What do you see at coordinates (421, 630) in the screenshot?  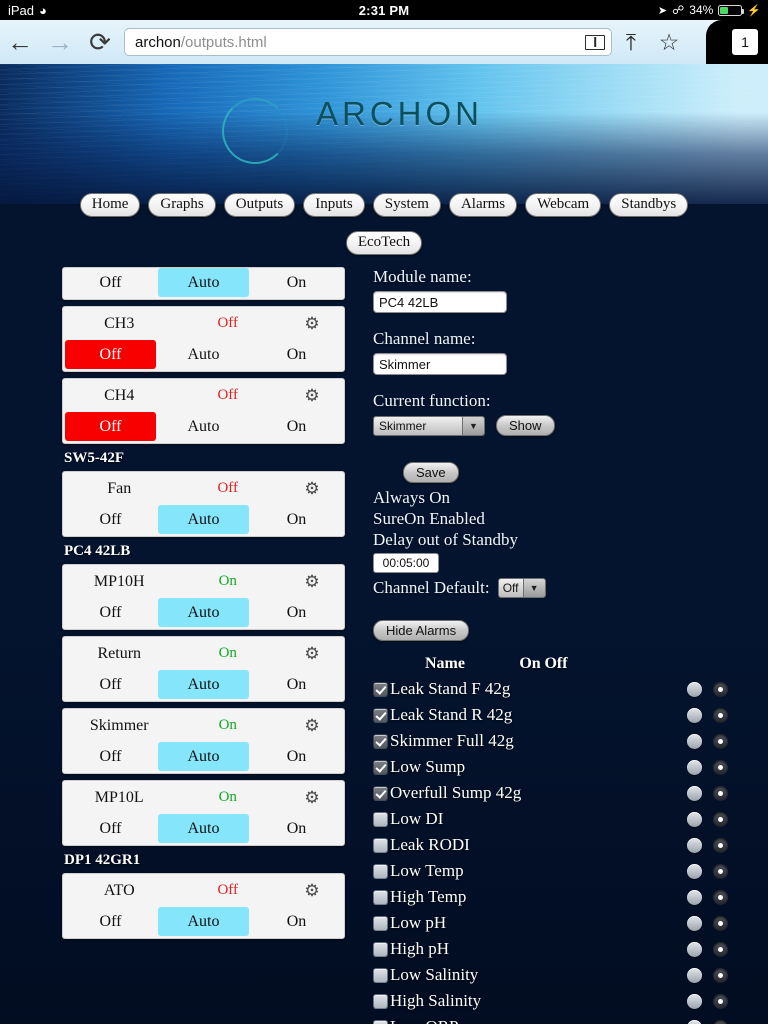 I see `hide-alarms-button: Hide Alarms` at bounding box center [421, 630].